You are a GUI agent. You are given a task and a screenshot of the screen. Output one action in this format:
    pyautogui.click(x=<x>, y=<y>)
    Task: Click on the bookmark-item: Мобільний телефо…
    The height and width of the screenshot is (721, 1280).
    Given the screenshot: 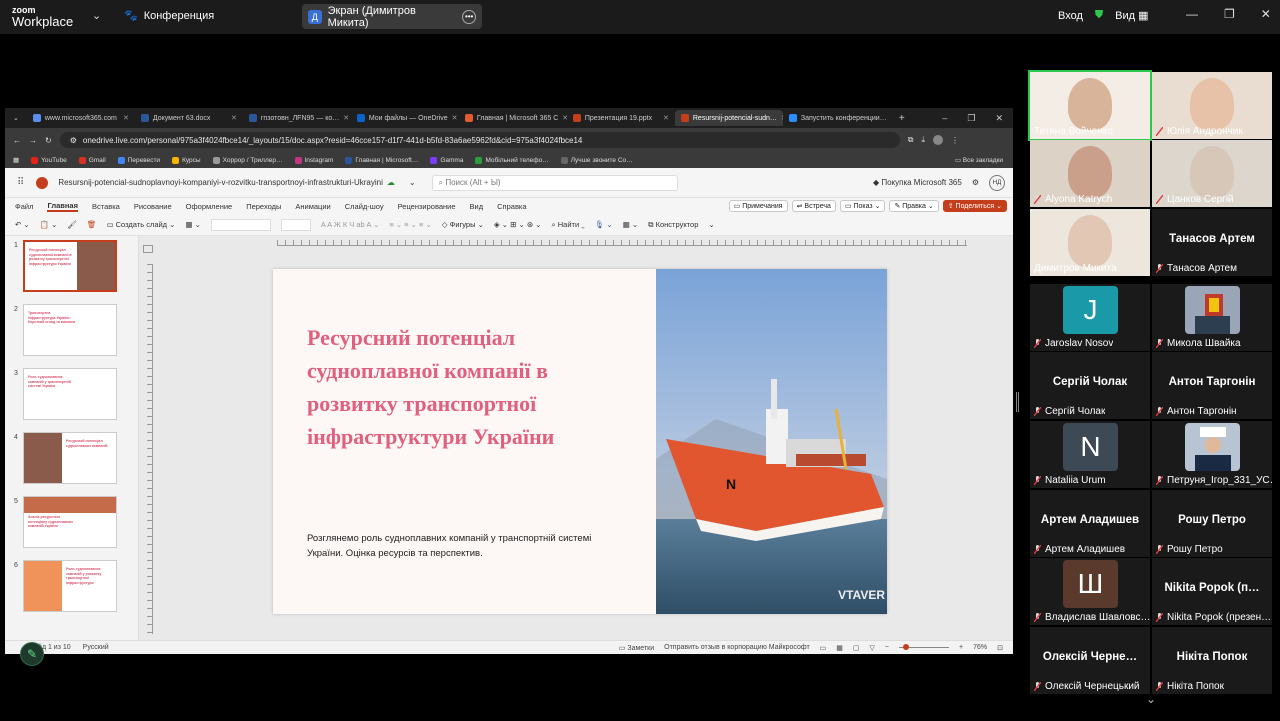 What is the action you would take?
    pyautogui.click(x=512, y=160)
    